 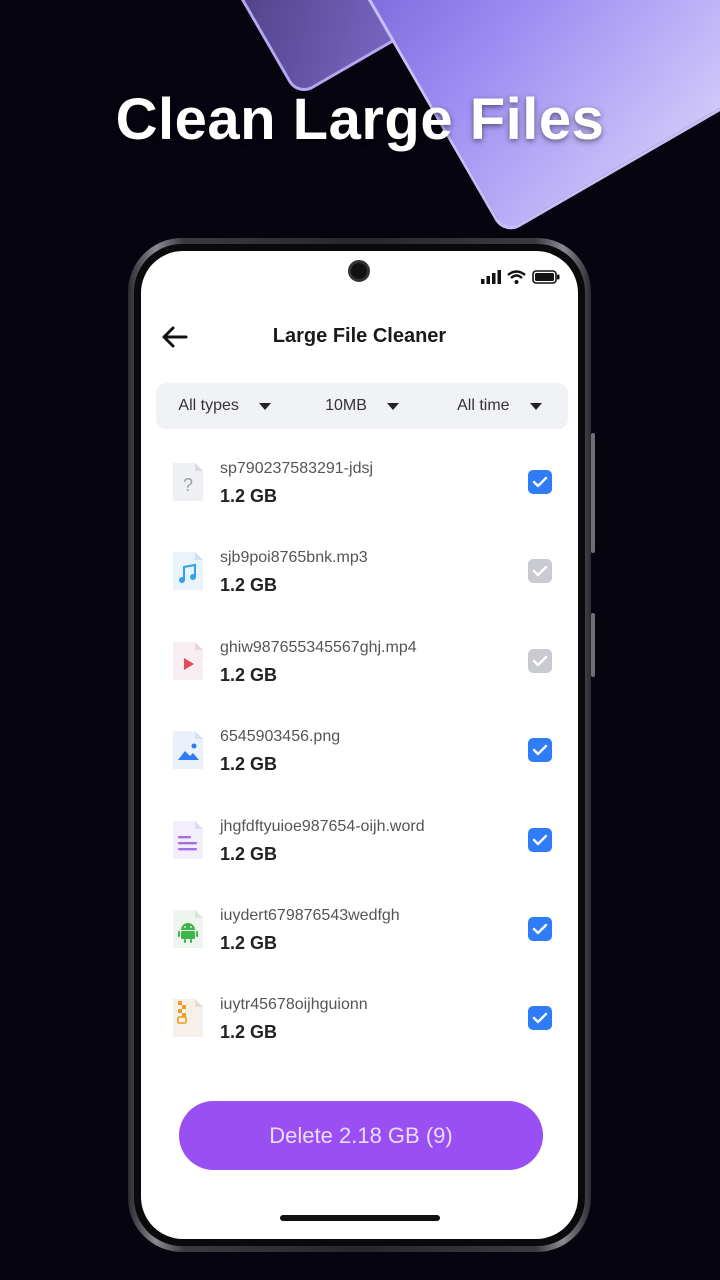 What do you see at coordinates (208, 405) in the screenshot?
I see `filter-type-label: All types` at bounding box center [208, 405].